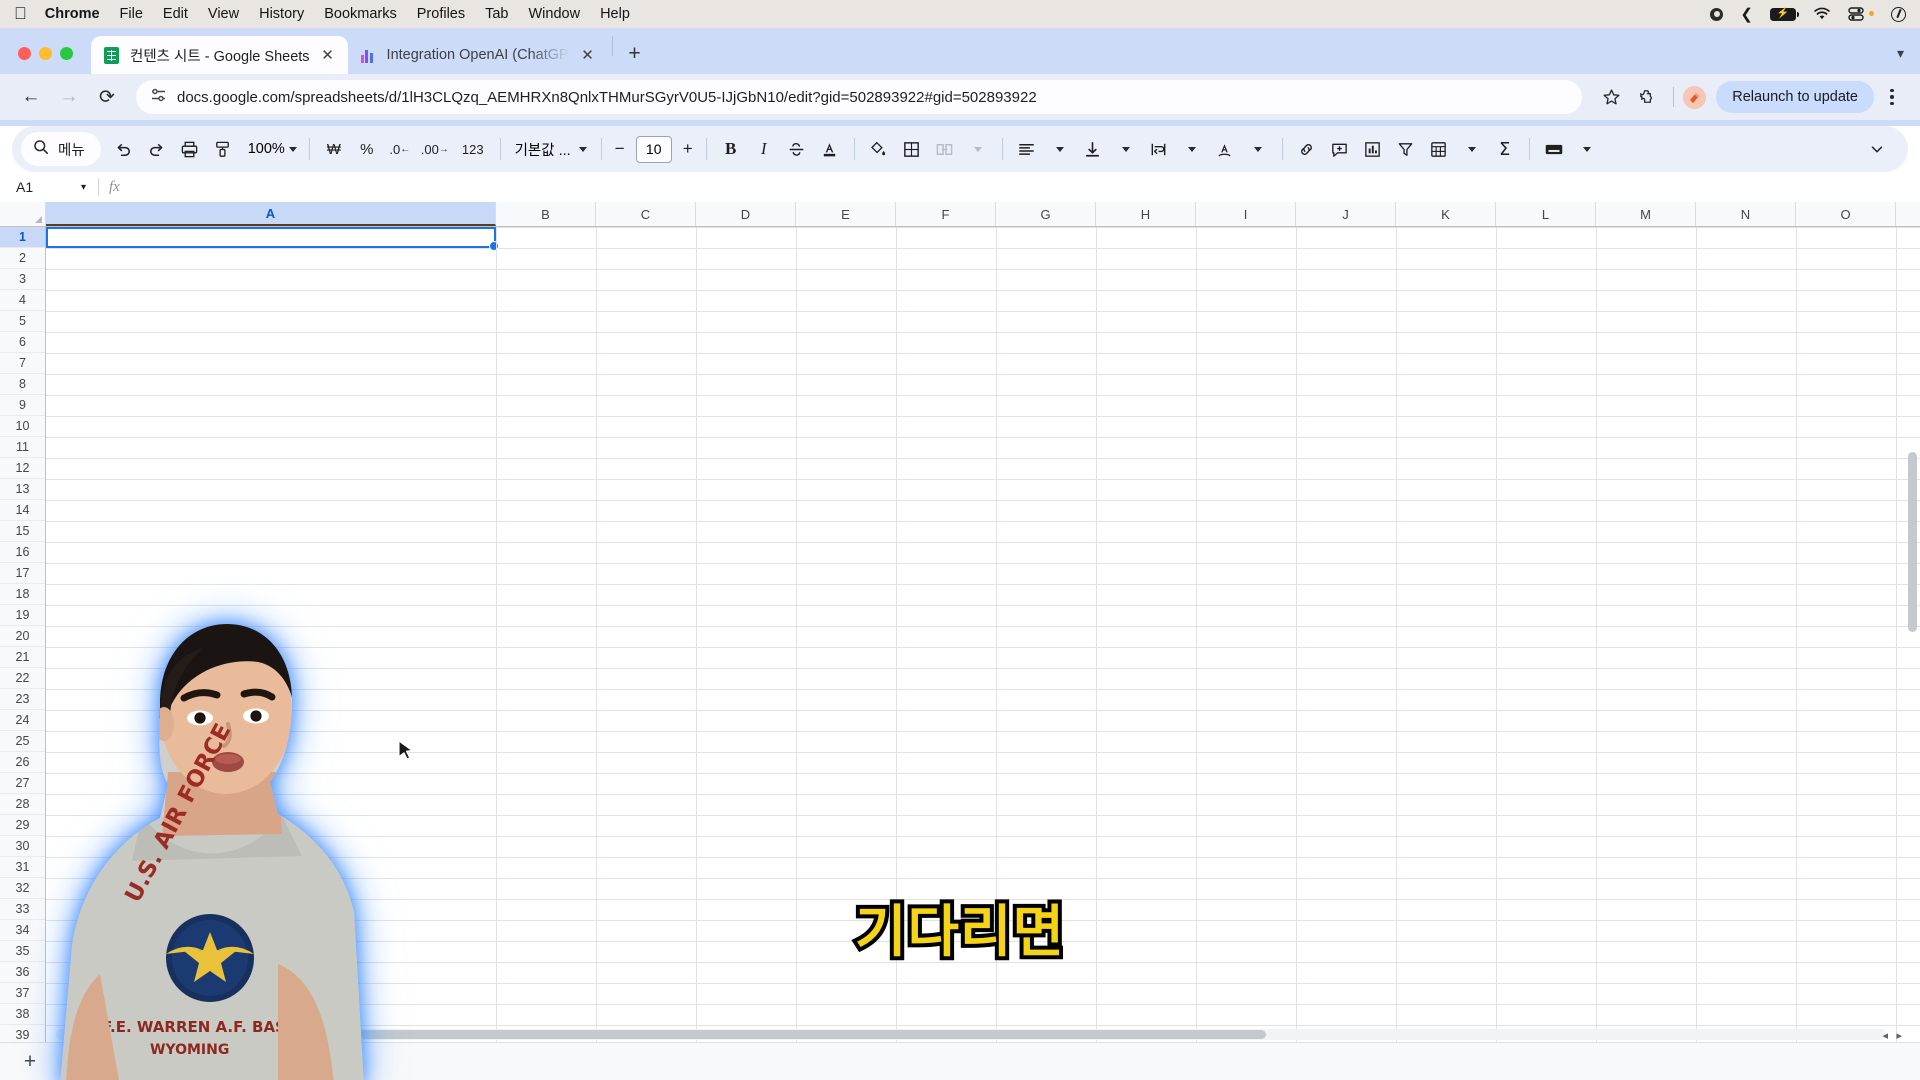 The image size is (1920, 1080). Describe the element at coordinates (360, 14) in the screenshot. I see `menu-item-bookmarks: Bookmarks` at that location.